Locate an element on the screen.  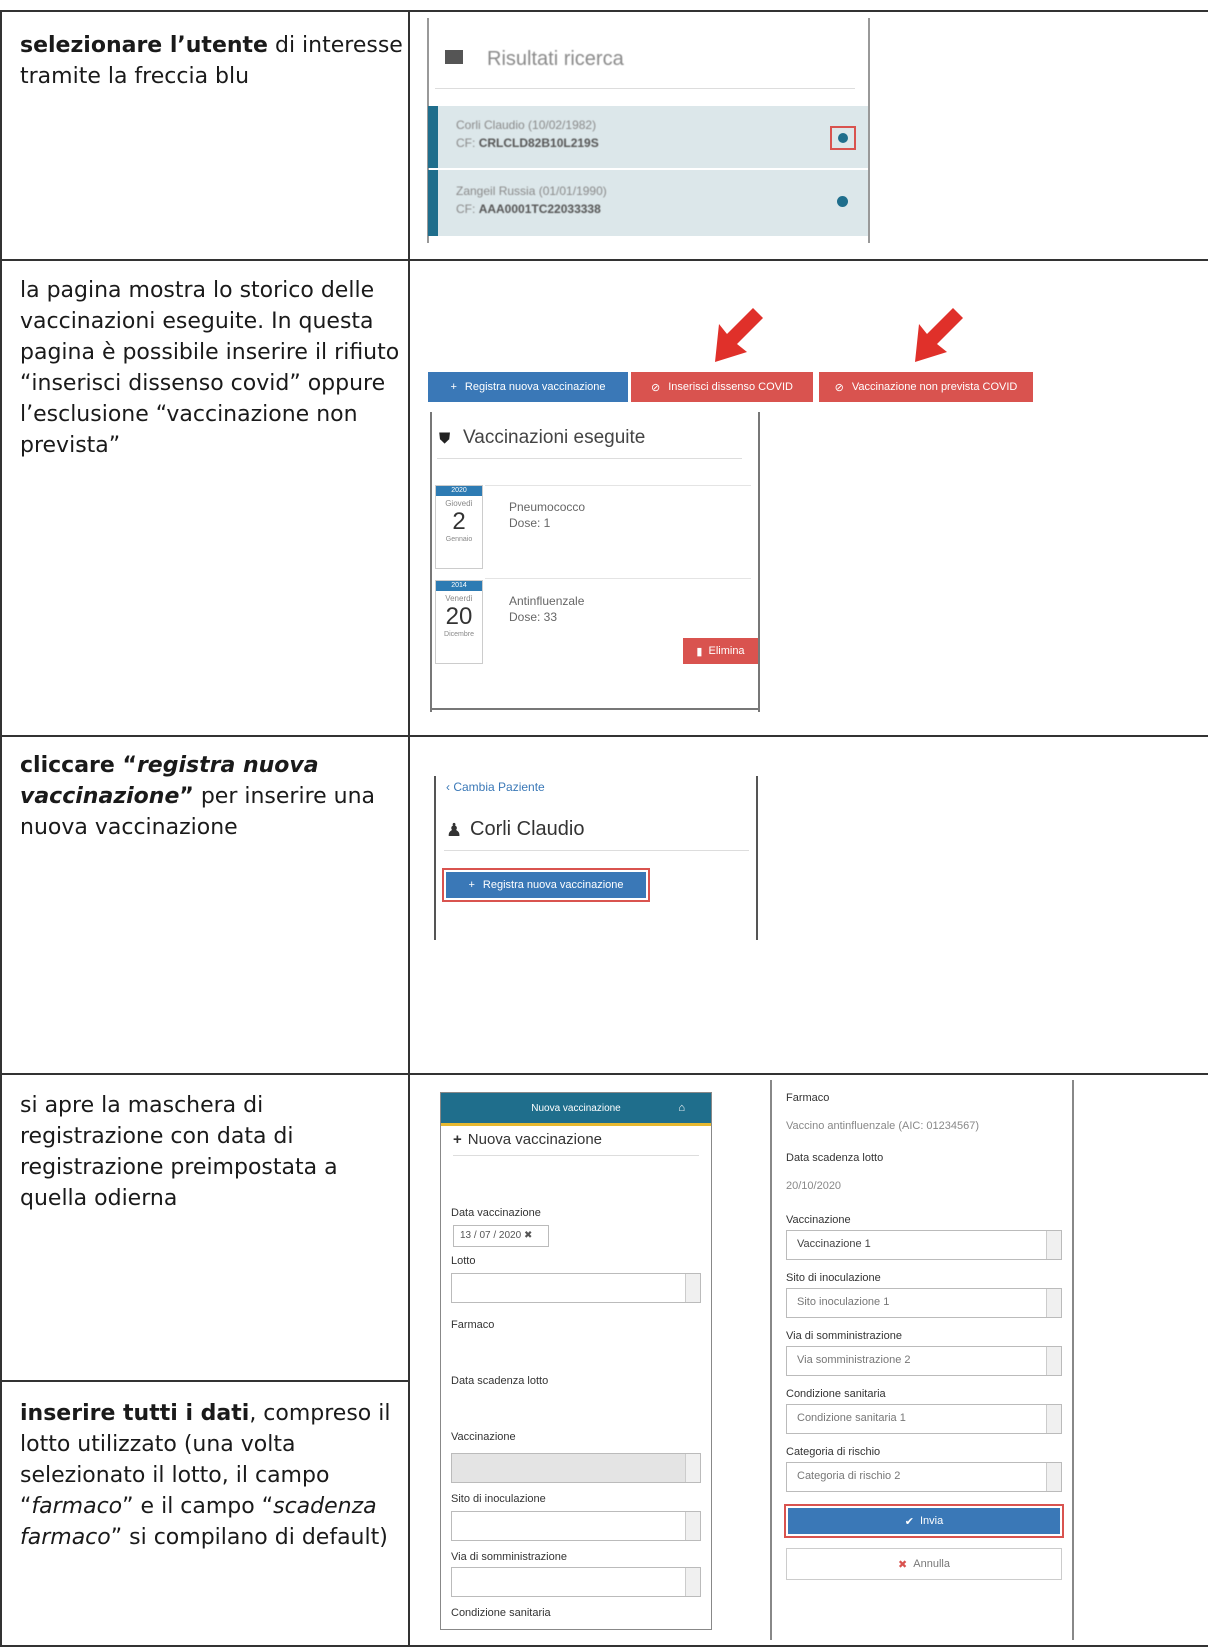
date-badge: 2020 Giovedì 2 Gennaio is located at coordinates (459, 527).